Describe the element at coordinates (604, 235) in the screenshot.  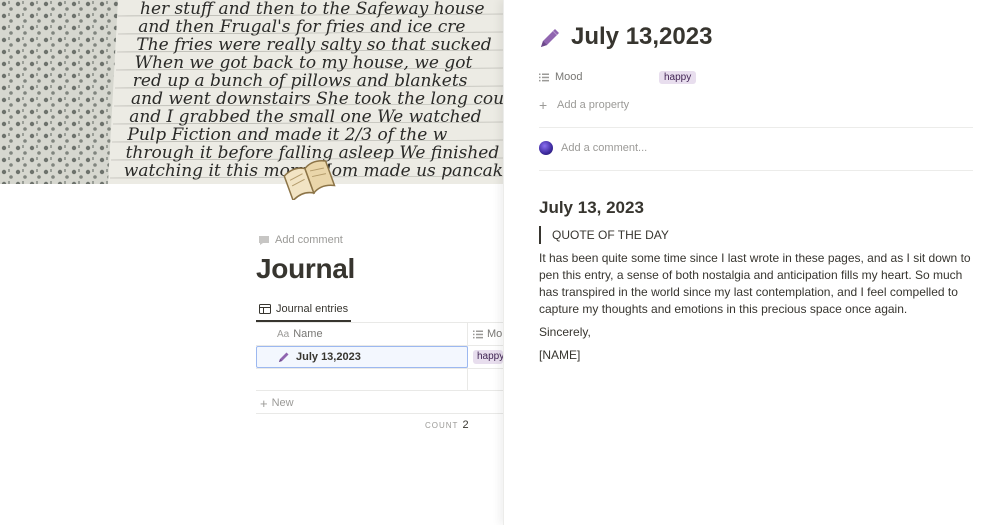
I see `quote-block: QUOTE OF THE DAY` at that location.